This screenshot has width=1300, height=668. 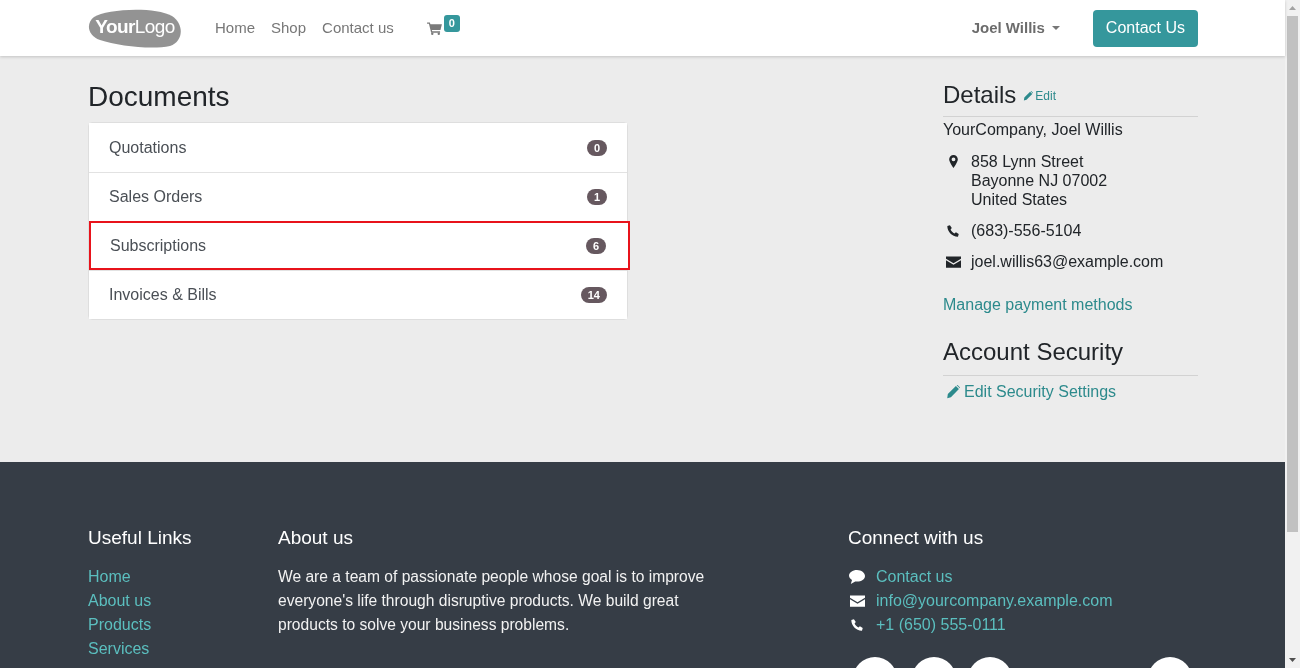 What do you see at coordinates (289, 28) in the screenshot?
I see `nav-link: Shop` at bounding box center [289, 28].